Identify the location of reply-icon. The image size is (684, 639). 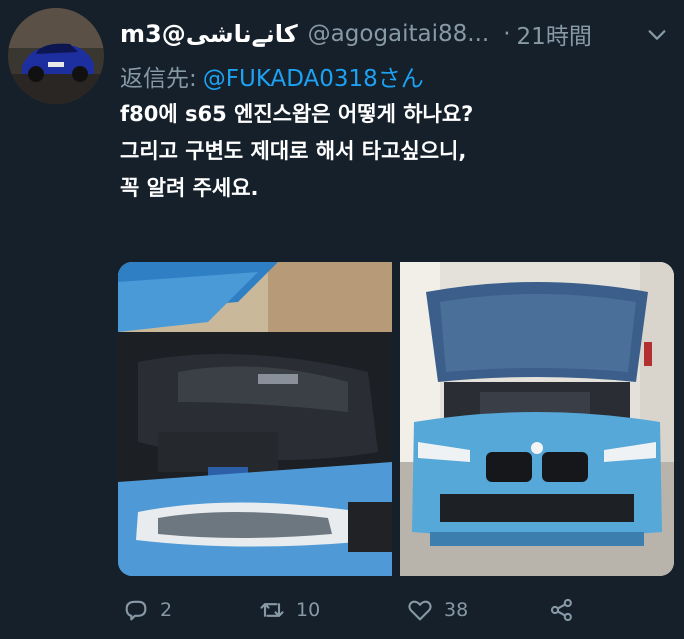
(136, 610).